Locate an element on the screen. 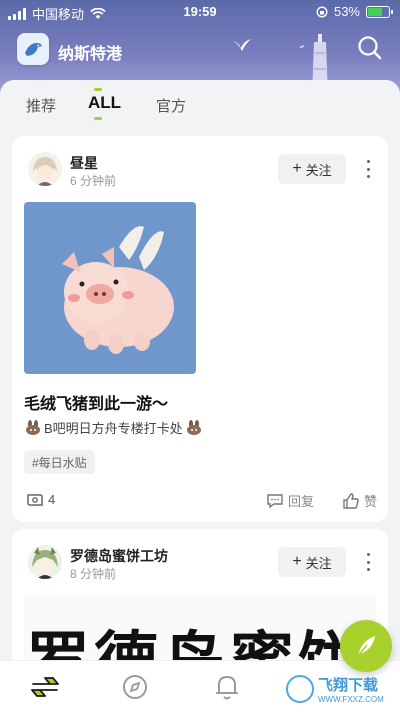 The image size is (400, 712). compass-icon is located at coordinates (135, 687).